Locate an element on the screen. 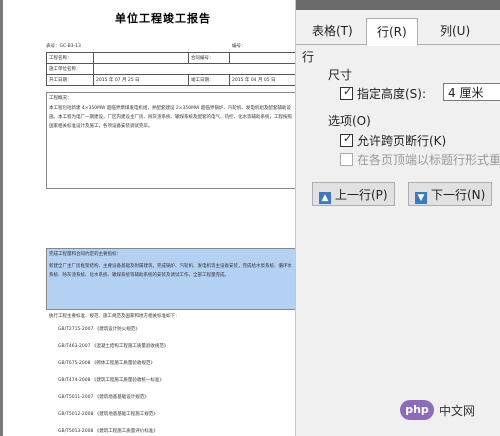 The height and width of the screenshot is (436, 500). overview-heading: 工程概况： is located at coordinates (60, 98).